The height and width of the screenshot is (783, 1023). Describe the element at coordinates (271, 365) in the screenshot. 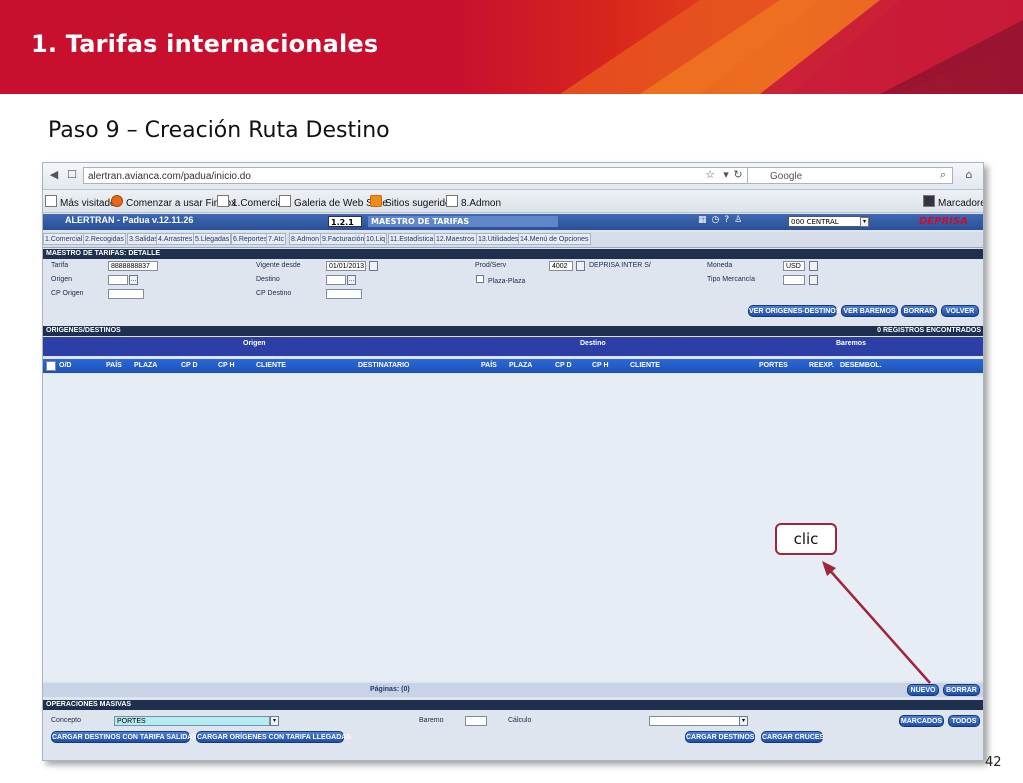

I see `col-cliente-origen: CLIENTE` at that location.